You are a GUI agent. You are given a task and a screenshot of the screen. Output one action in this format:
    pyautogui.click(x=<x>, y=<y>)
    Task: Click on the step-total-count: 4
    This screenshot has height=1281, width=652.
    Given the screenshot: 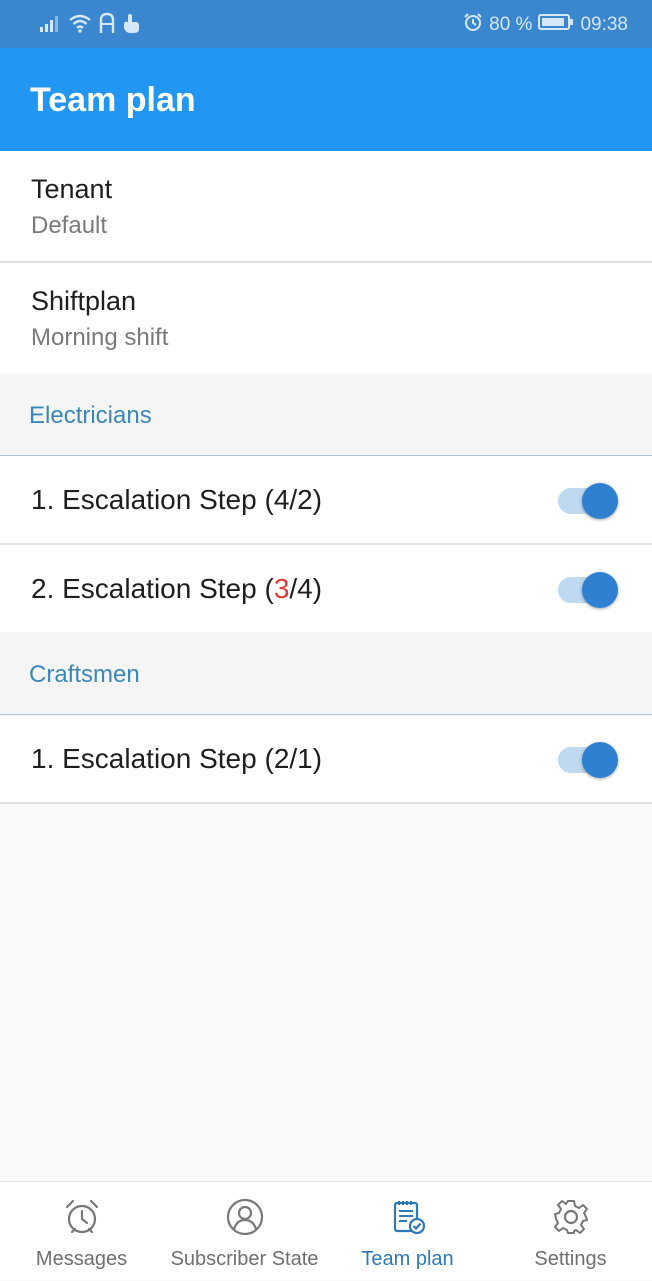 What is the action you would take?
    pyautogui.click(x=305, y=588)
    